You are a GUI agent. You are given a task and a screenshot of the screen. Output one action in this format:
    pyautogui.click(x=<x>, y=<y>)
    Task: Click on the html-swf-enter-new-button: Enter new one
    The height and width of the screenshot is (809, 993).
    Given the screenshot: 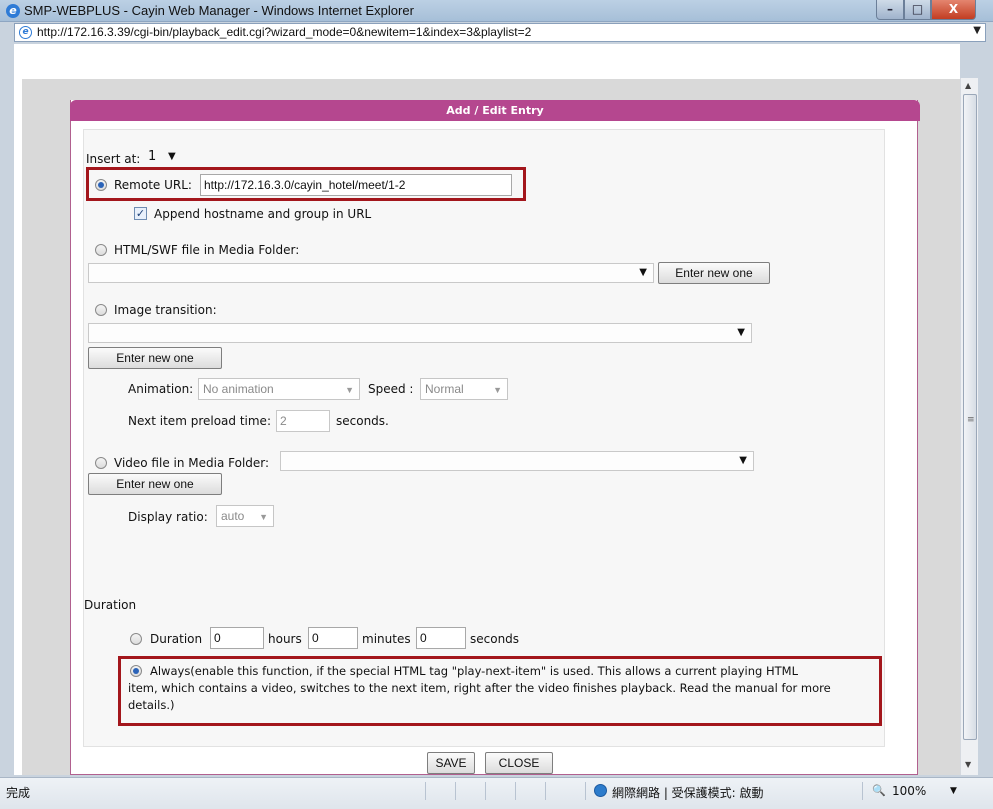 What is the action you would take?
    pyautogui.click(x=714, y=273)
    